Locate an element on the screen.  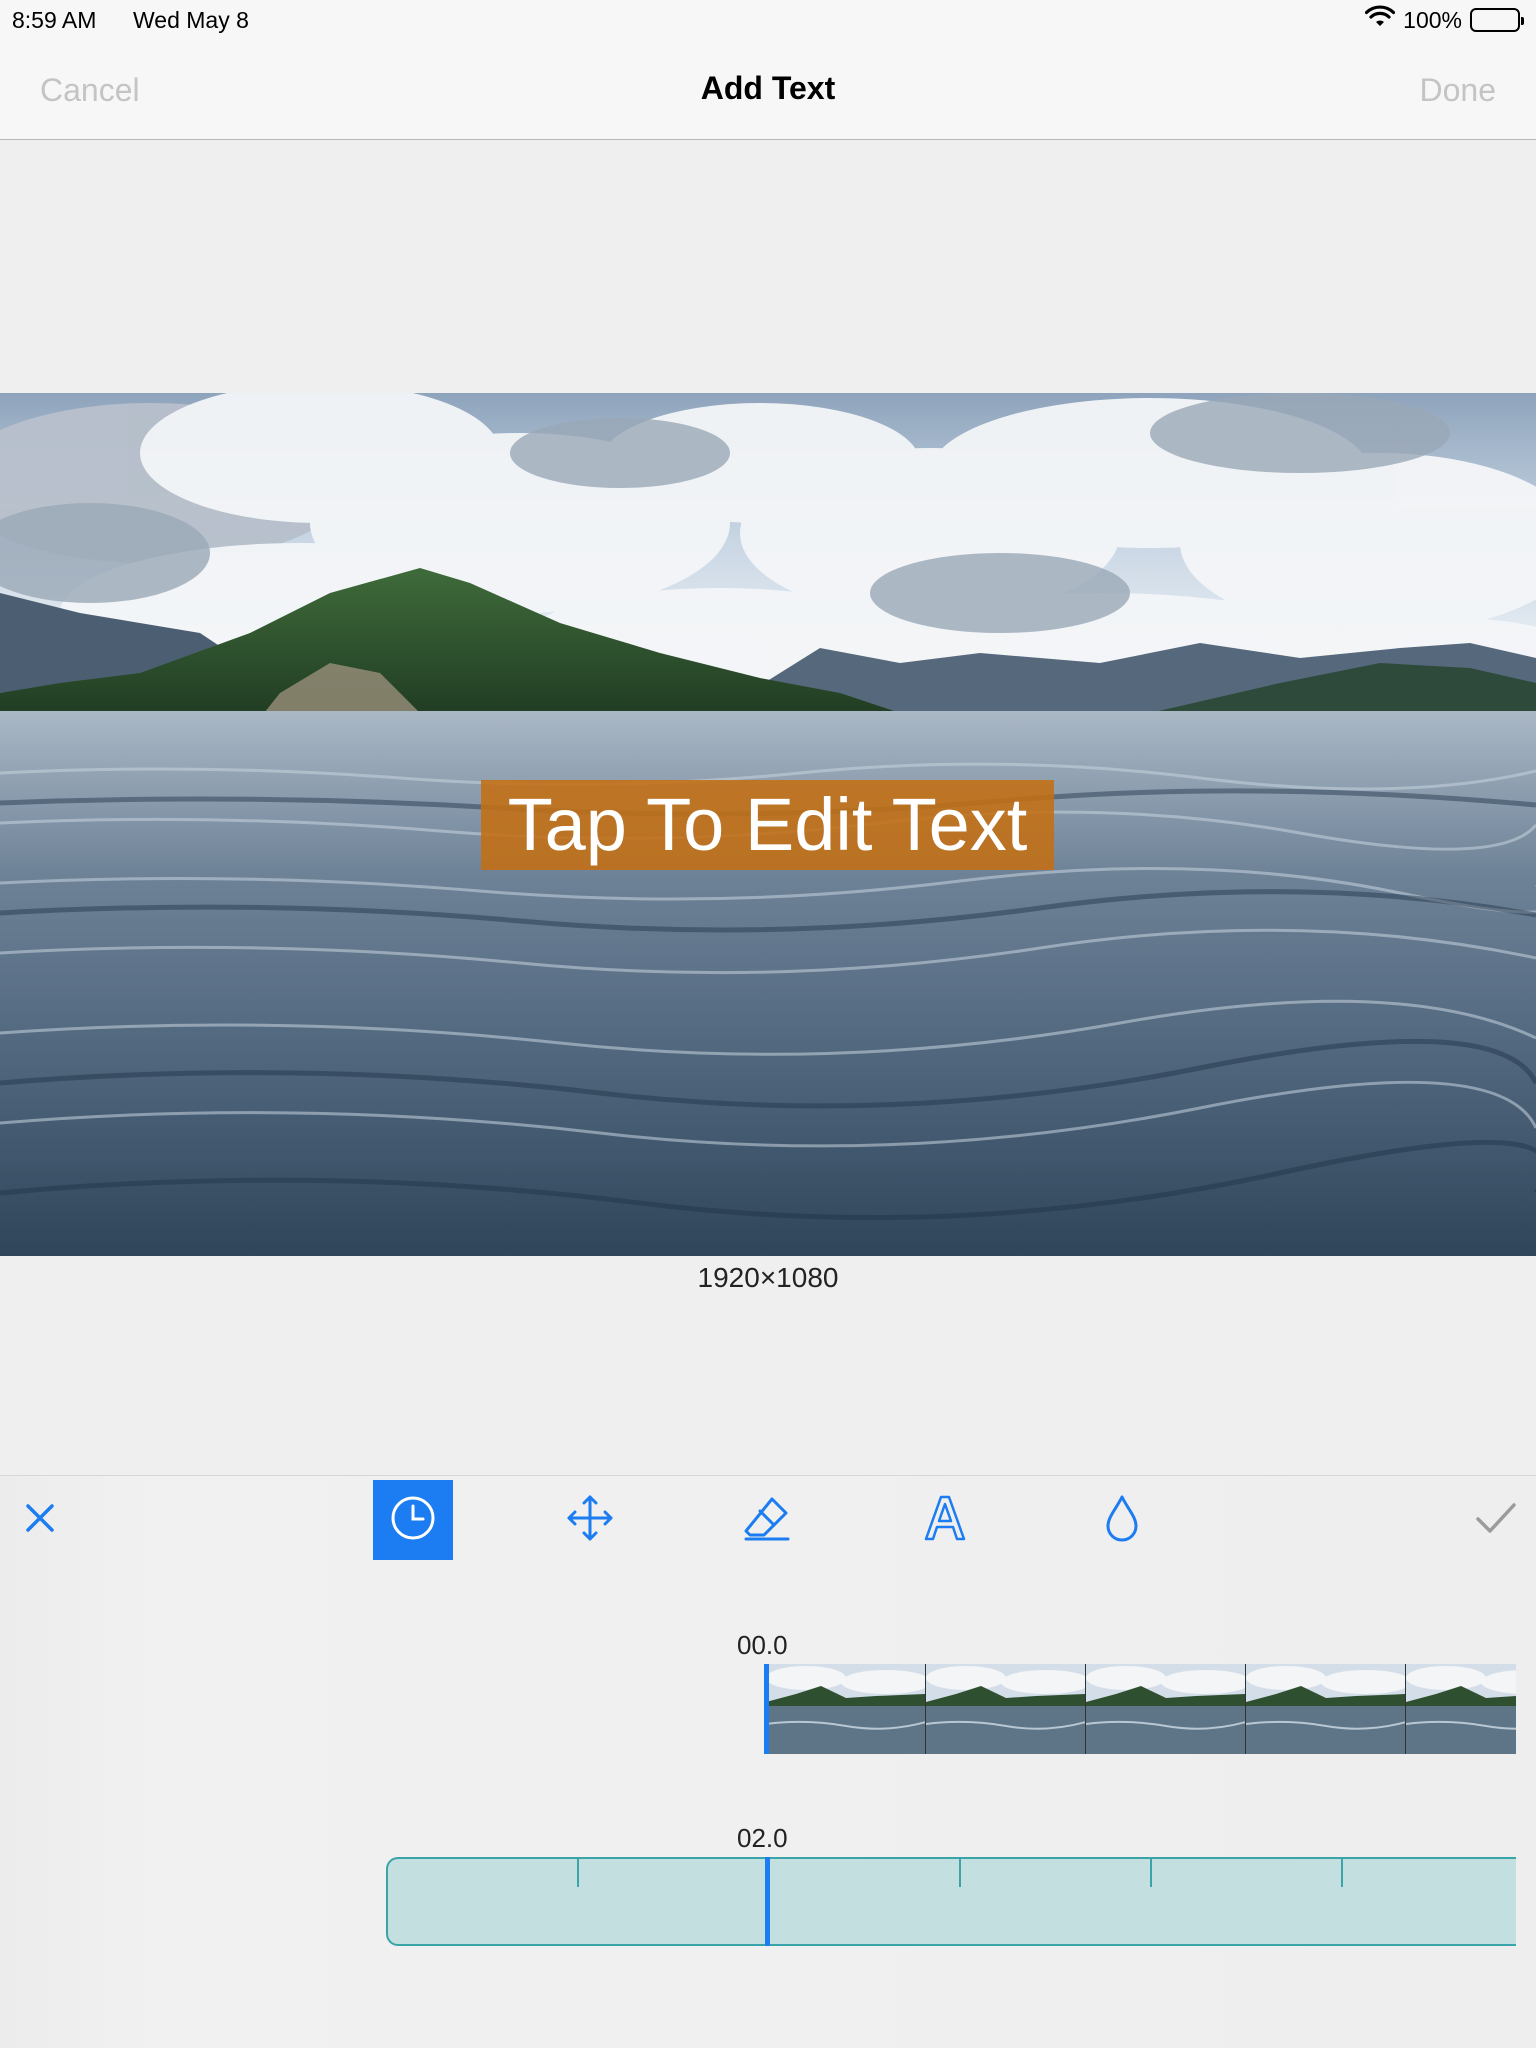
clock-icon is located at coordinates (413, 1520).